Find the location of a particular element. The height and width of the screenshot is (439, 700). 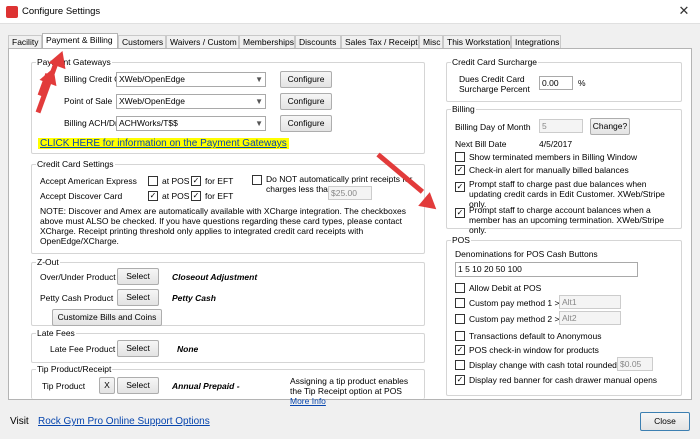

denominations-field: 1 5 10 20 50 100 is located at coordinates (546, 269).